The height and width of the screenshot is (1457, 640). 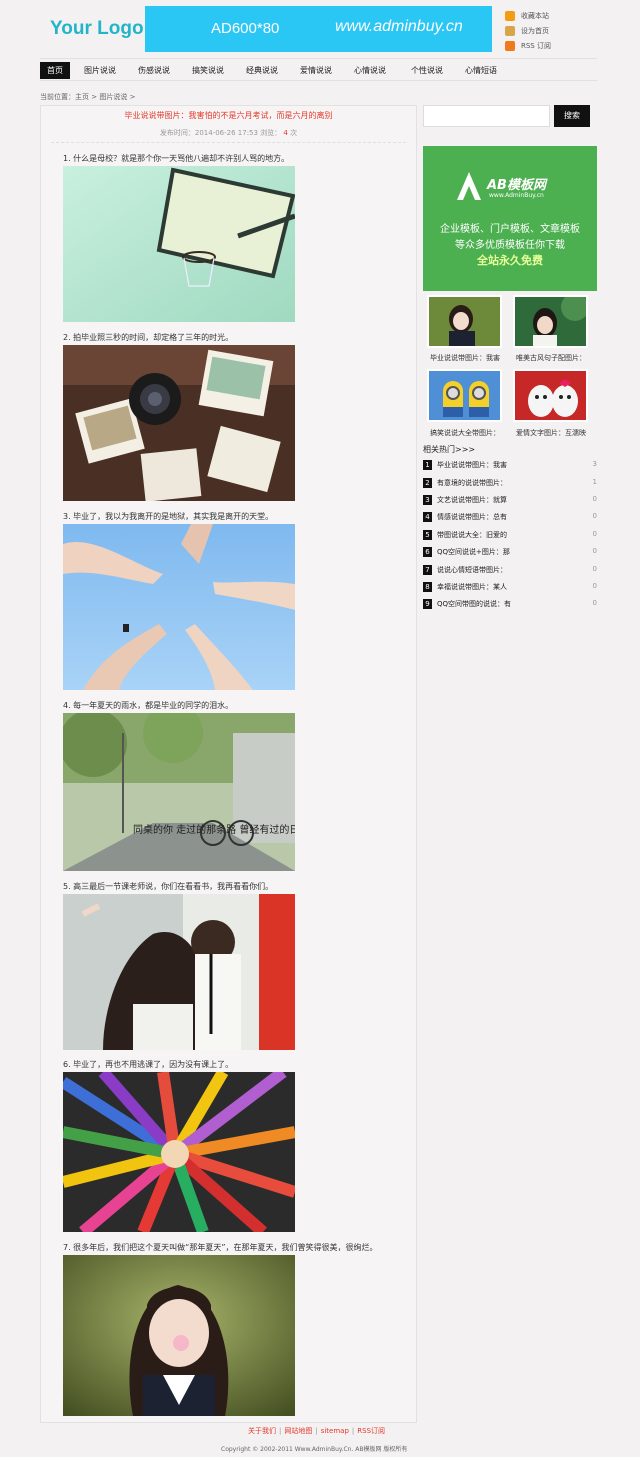 I want to click on rank-badge: 5, so click(x=427, y=535).